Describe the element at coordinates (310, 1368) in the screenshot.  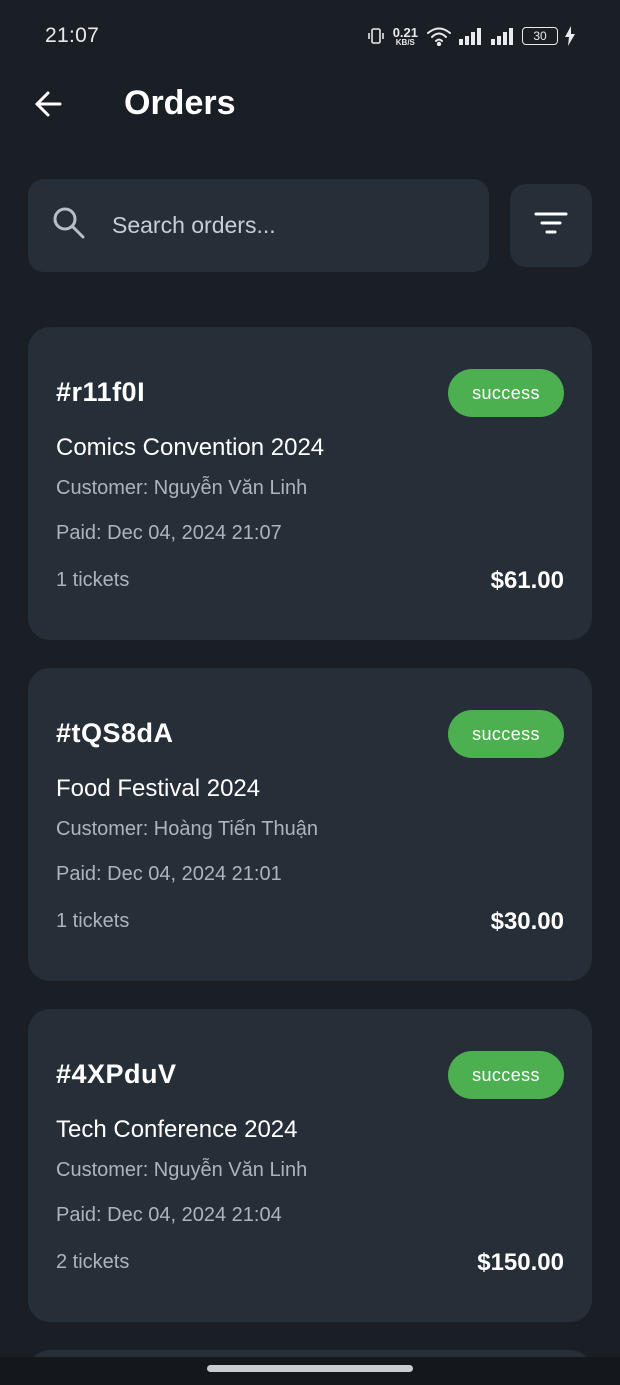
I see `gesture-handle` at that location.